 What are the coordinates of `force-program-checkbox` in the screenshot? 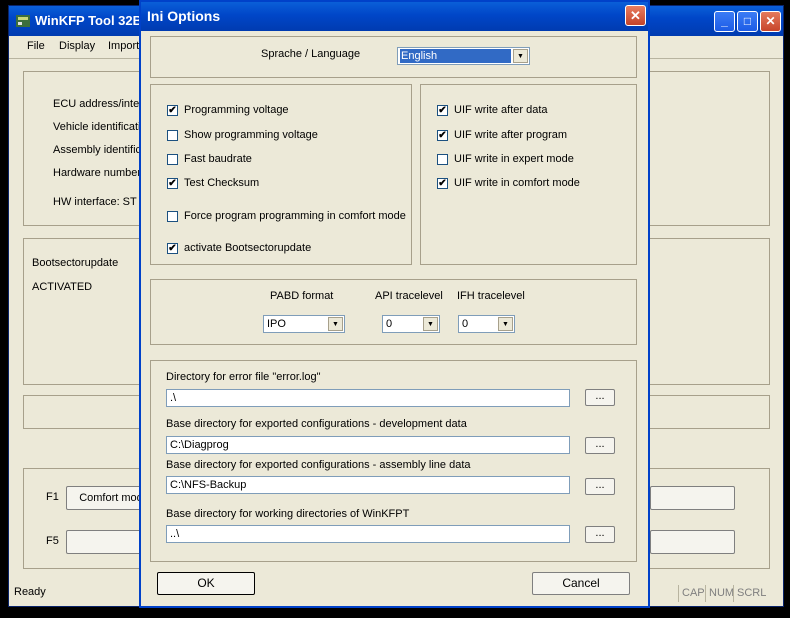 It's located at (172, 216).